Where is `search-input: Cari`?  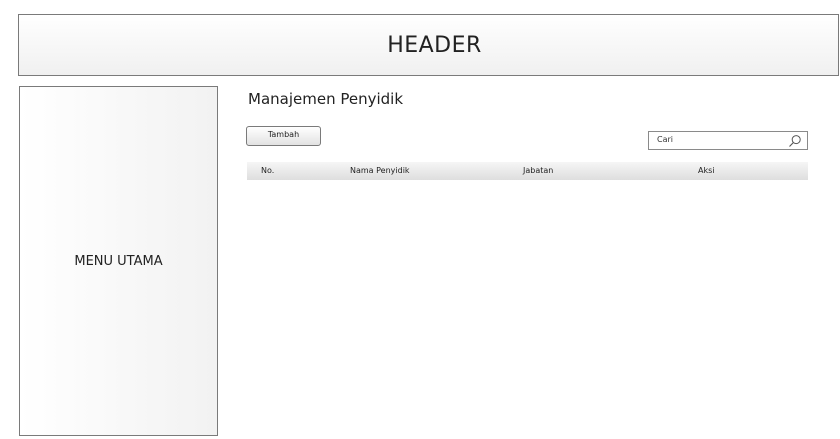
search-input: Cari is located at coordinates (665, 139).